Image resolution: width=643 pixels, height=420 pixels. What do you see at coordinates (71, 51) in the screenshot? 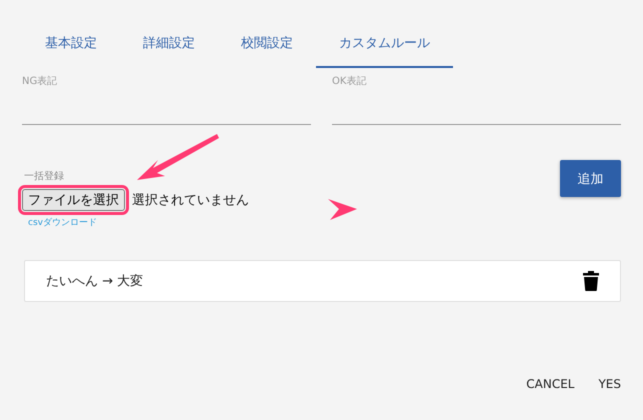
I see `tab: 基本設定` at bounding box center [71, 51].